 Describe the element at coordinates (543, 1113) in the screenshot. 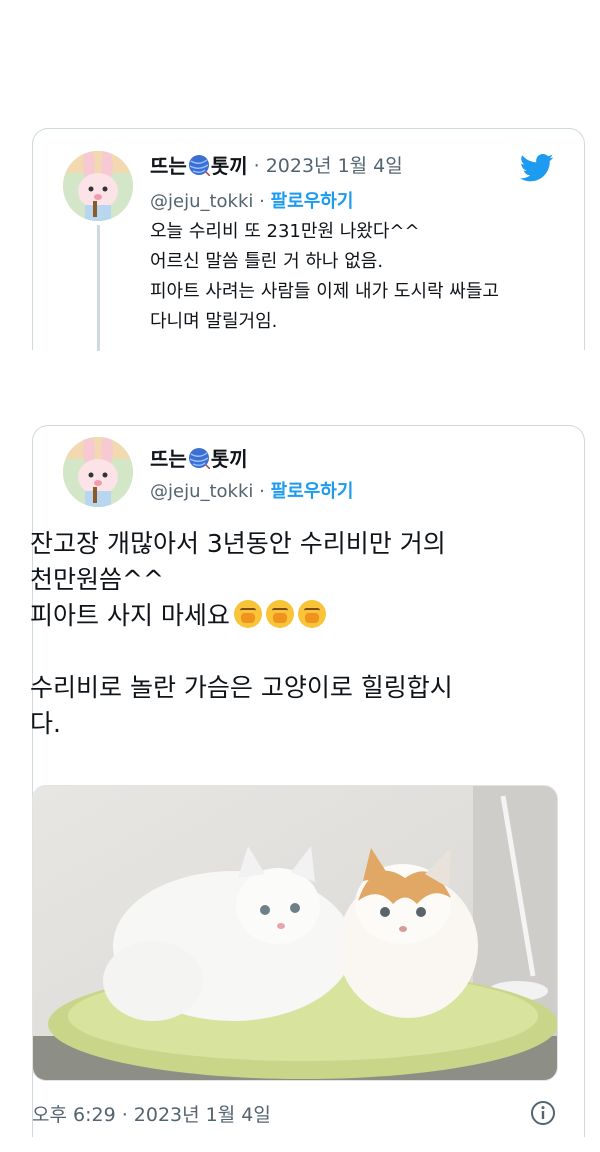

I see `info-icon` at that location.